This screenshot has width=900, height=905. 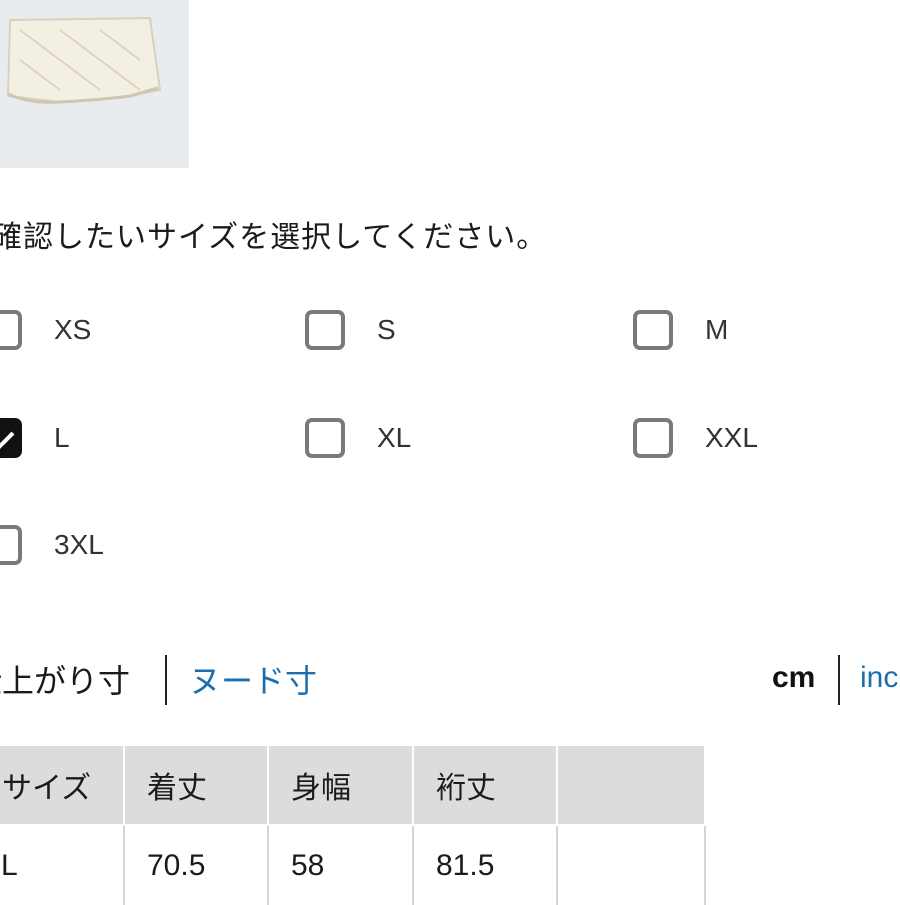 What do you see at coordinates (79, 544) in the screenshot?
I see `size-label: 3XL` at bounding box center [79, 544].